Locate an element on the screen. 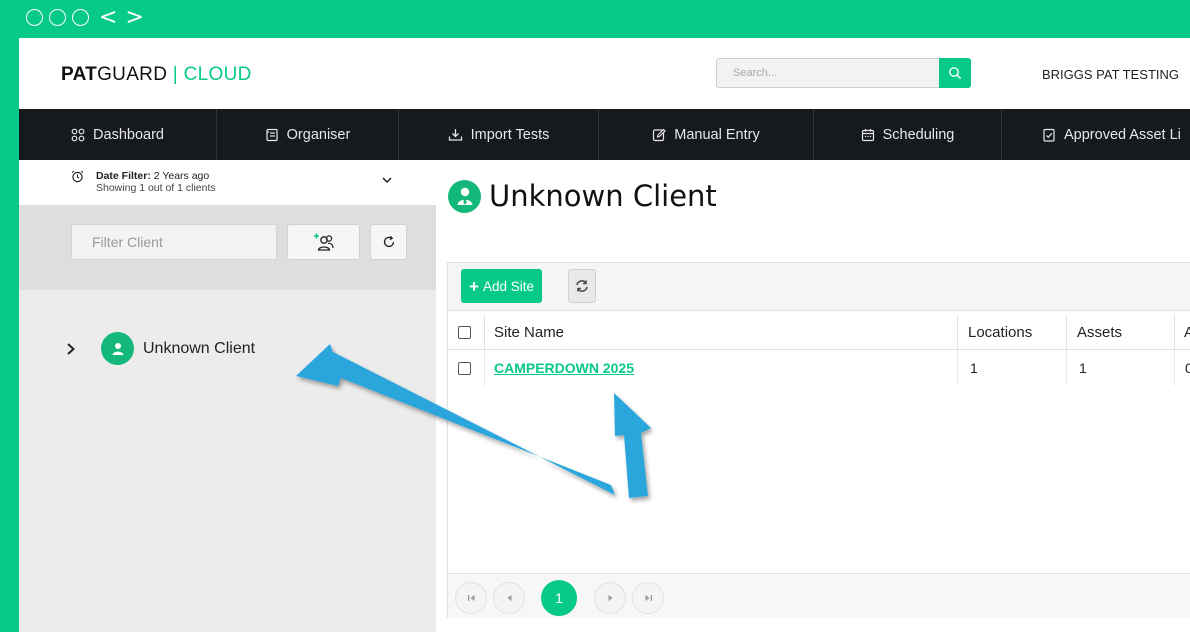 The height and width of the screenshot is (632, 1190). window-minimize-button is located at coordinates (57, 17).